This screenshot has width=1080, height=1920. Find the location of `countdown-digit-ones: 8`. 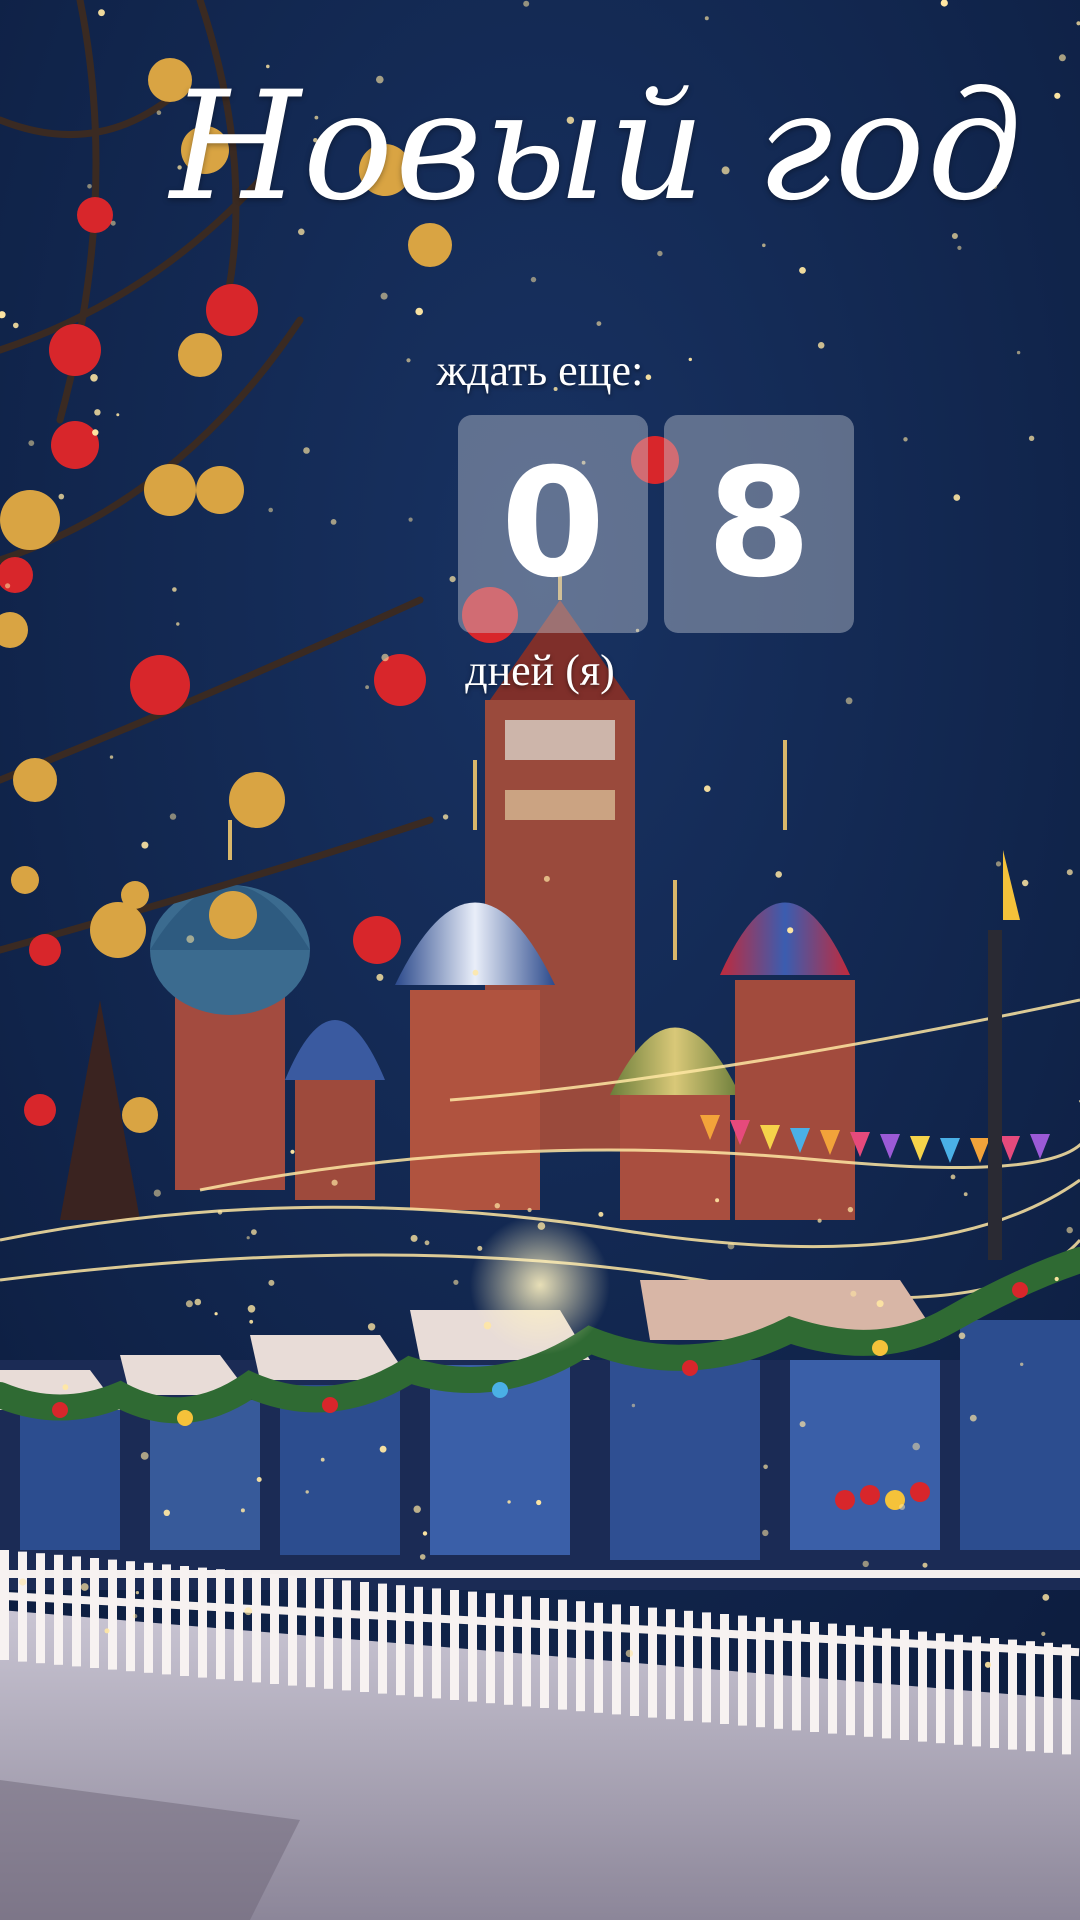

countdown-digit-ones: 8 is located at coordinates (759, 524).